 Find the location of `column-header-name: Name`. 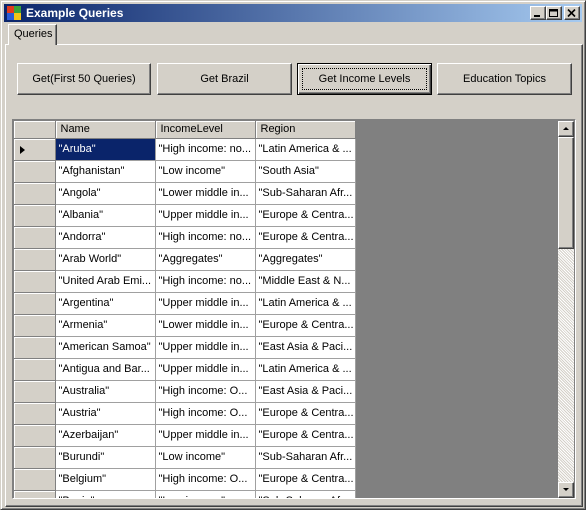

column-header-name: Name is located at coordinates (105, 130).